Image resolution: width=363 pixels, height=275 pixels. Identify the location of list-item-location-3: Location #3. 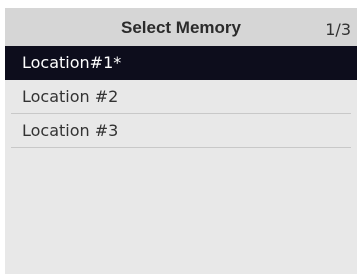
(181, 131).